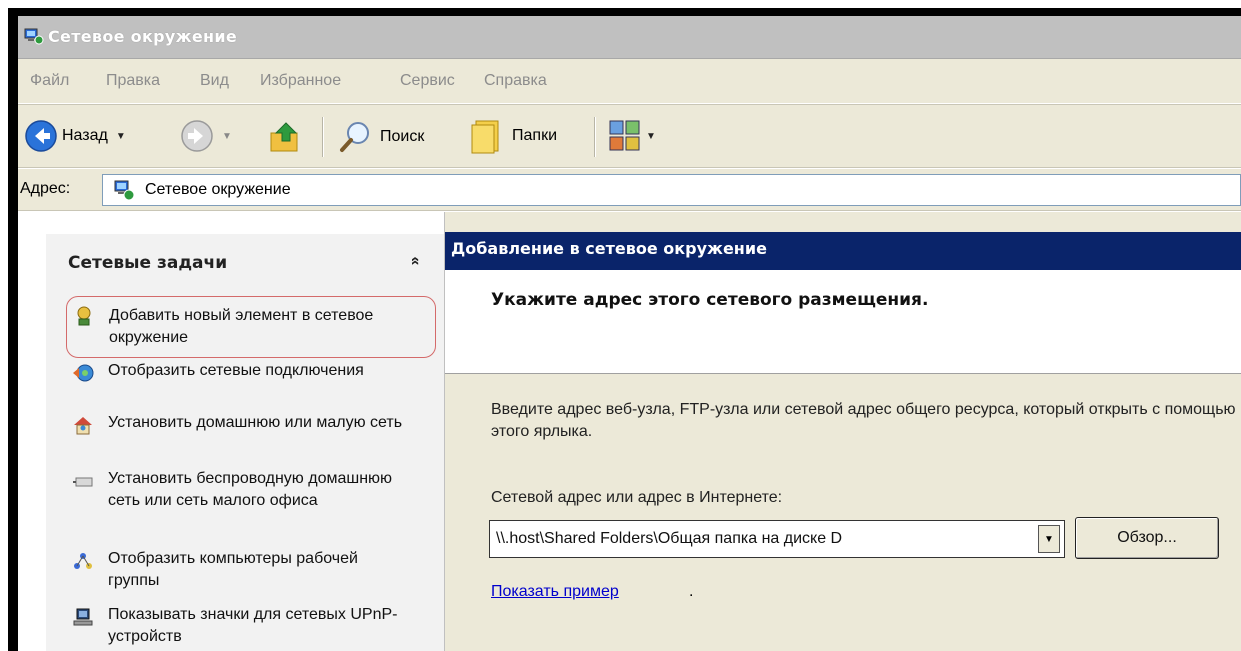 The height and width of the screenshot is (651, 1241). I want to click on folder-up-icon, so click(284, 137).